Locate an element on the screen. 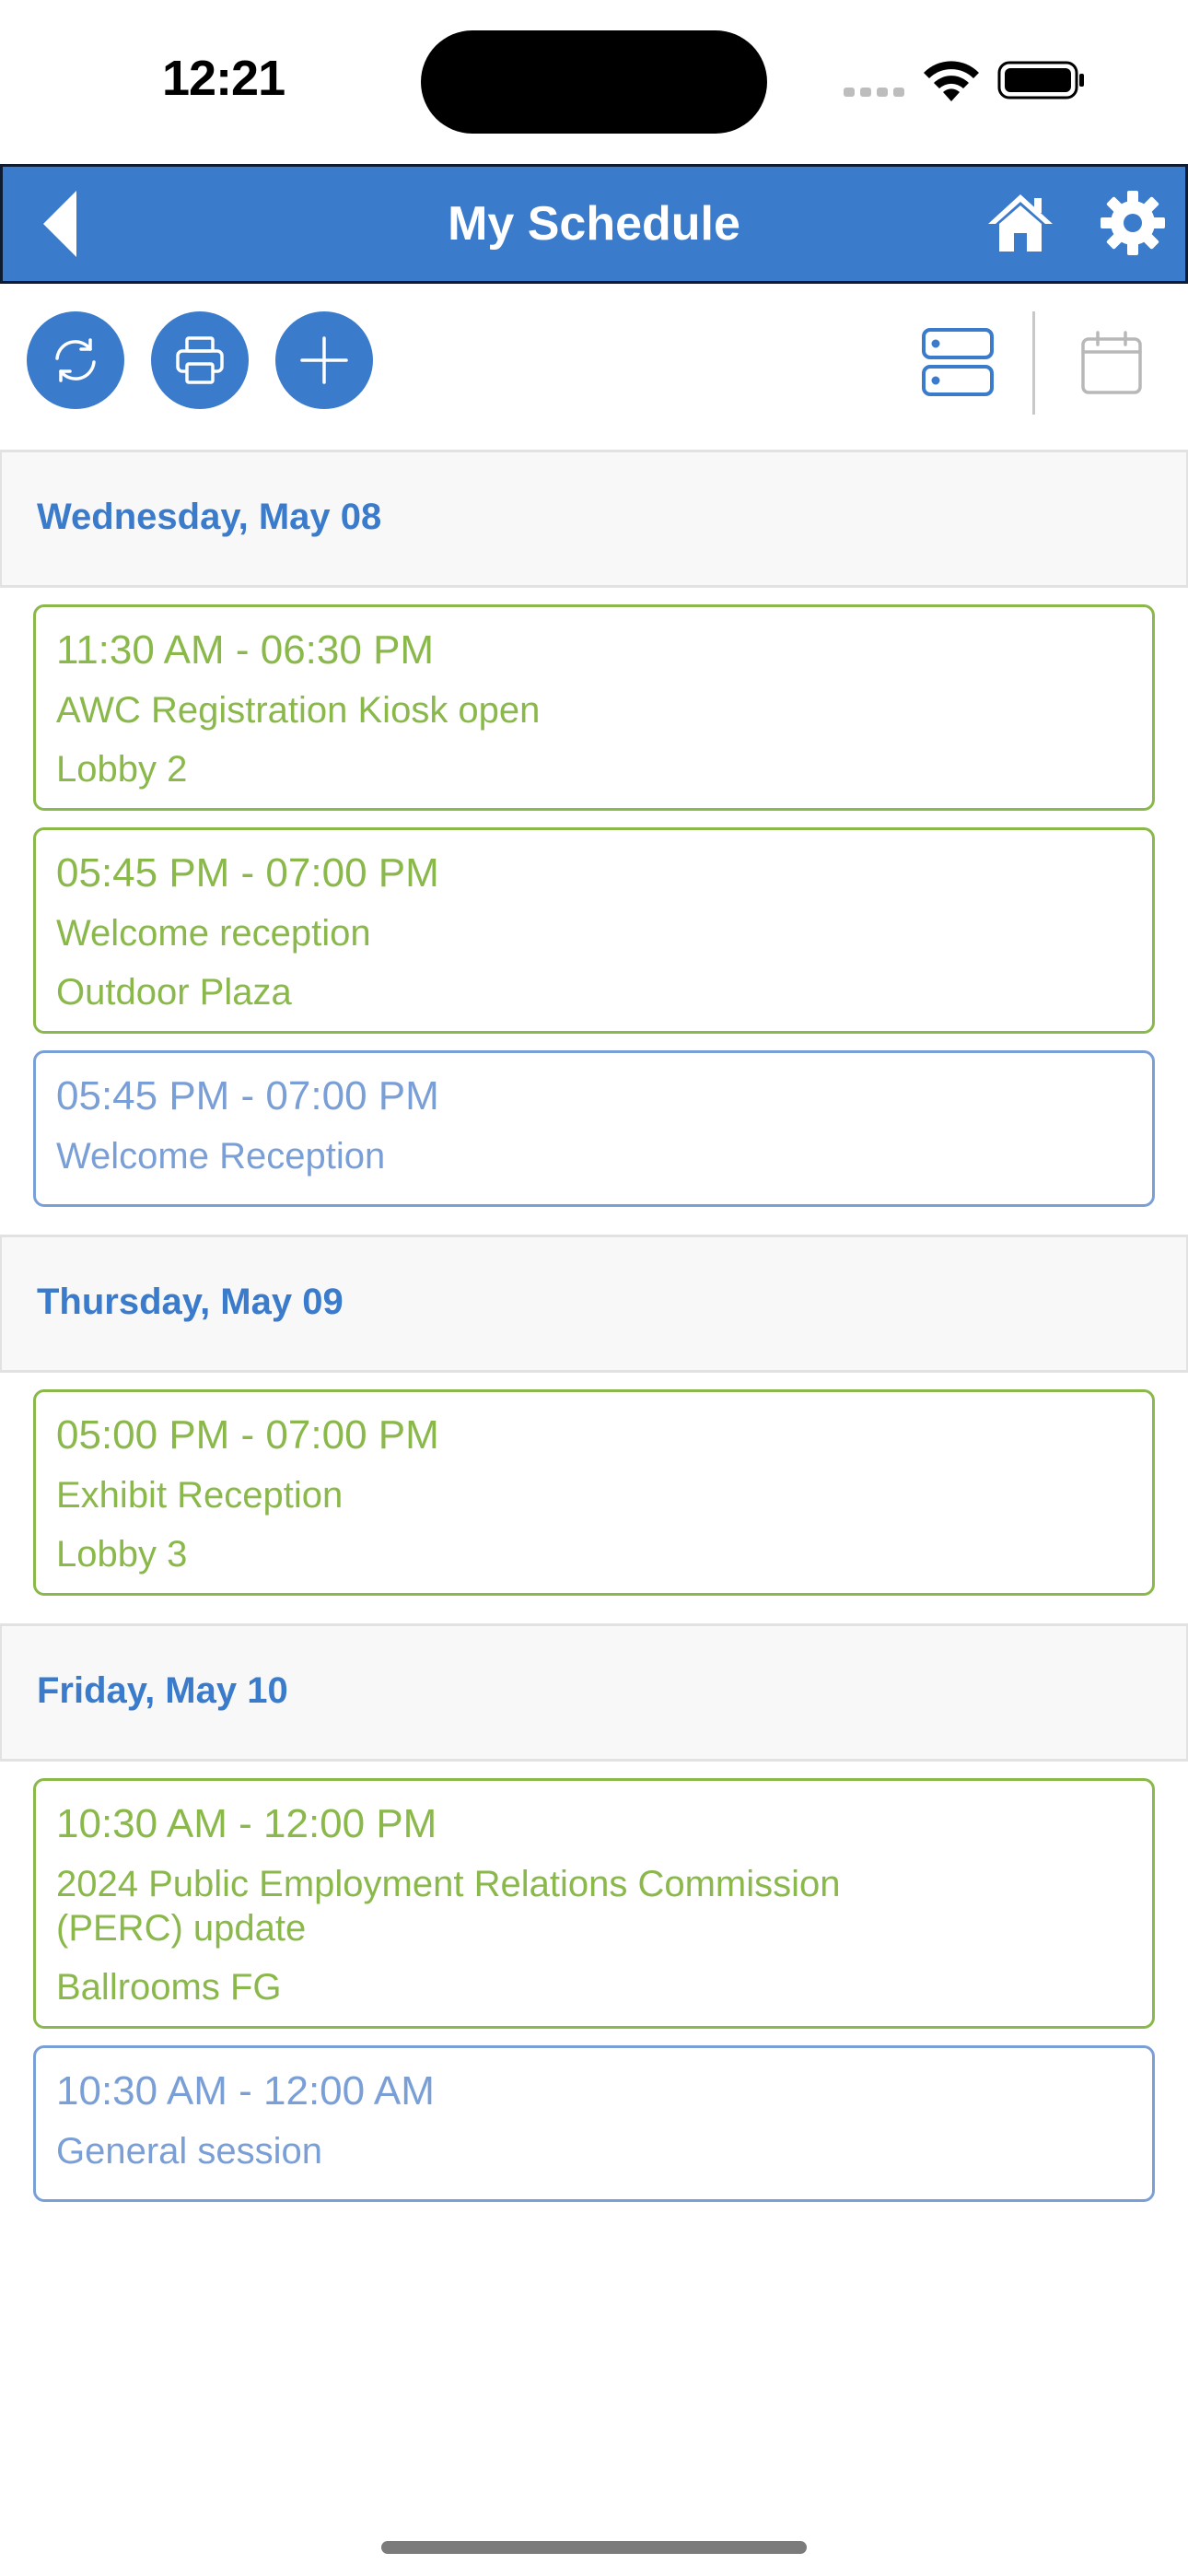  refresh-icon is located at coordinates (76, 360).